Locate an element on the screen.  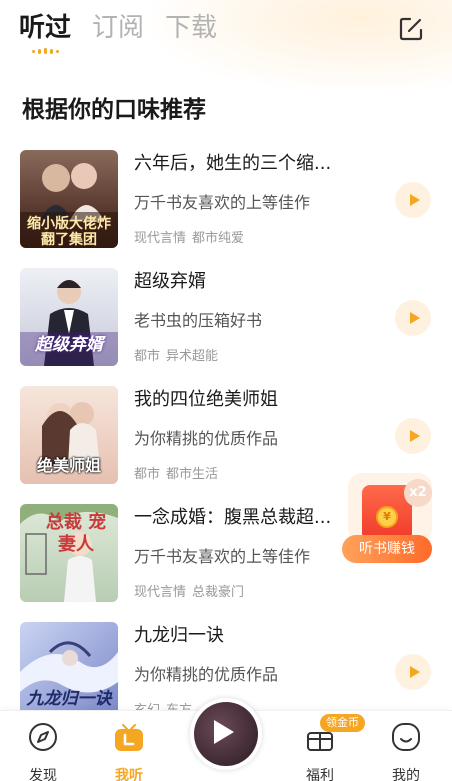
listen-earn-label: 听书赚钱 is located at coordinates (387, 549).